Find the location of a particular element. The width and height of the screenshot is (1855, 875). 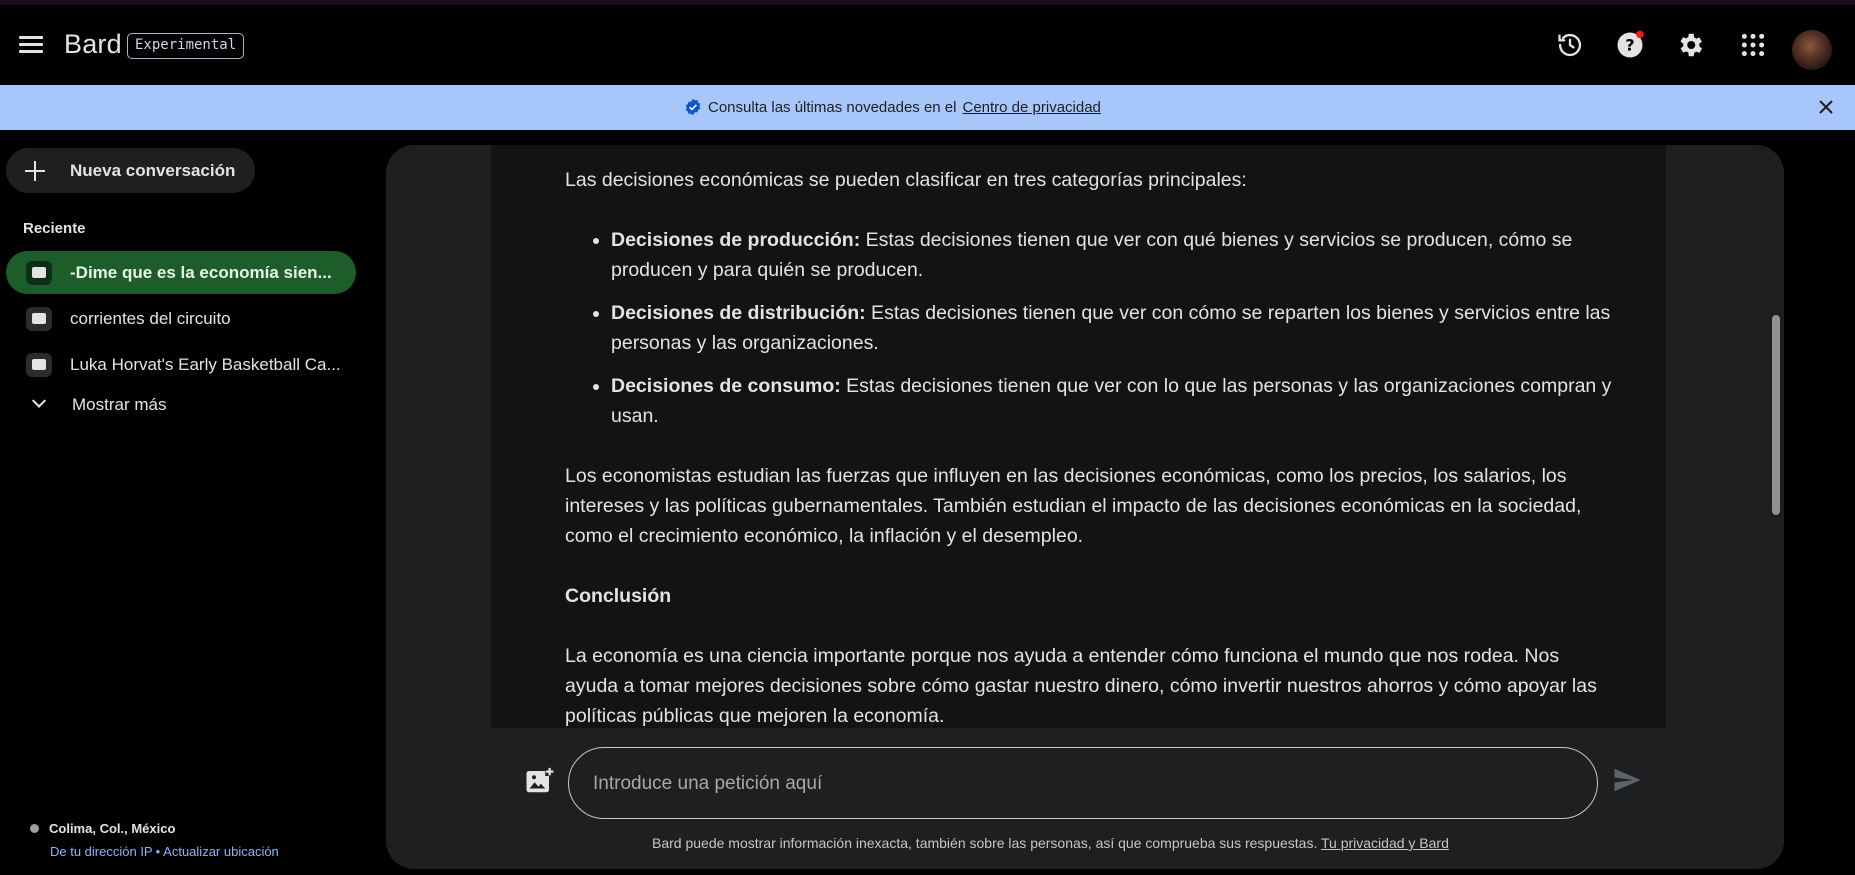

plus-icon is located at coordinates (35, 171).